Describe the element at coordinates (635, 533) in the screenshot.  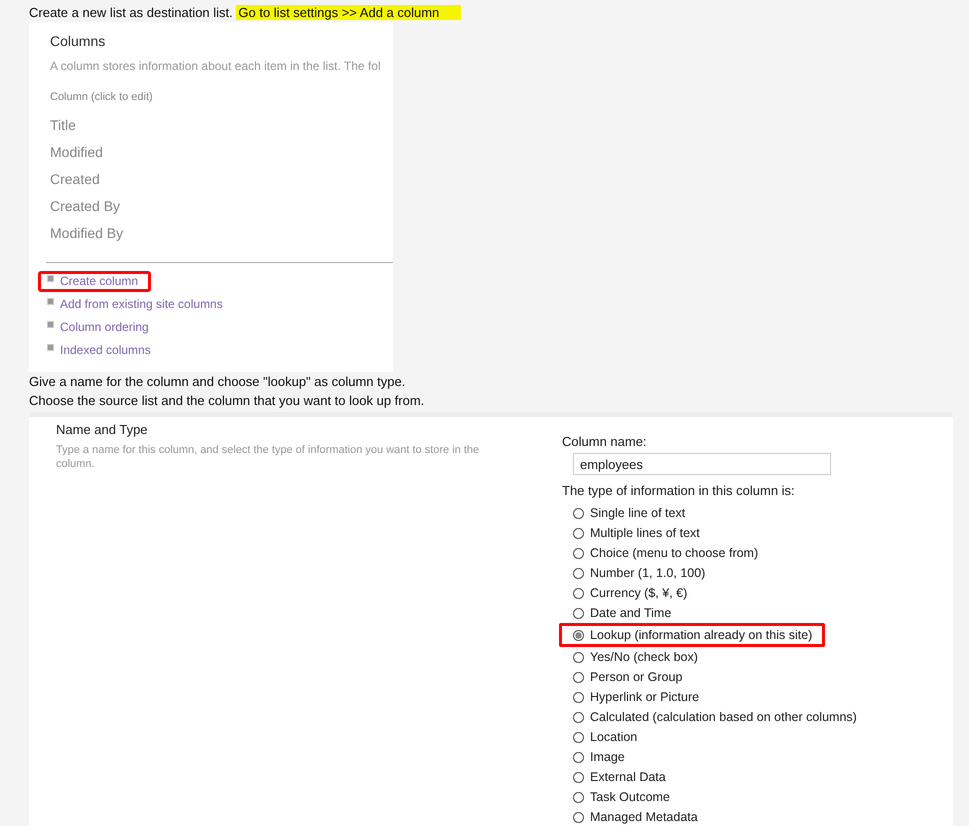
I see `radio-option: Multiple lines of text` at that location.